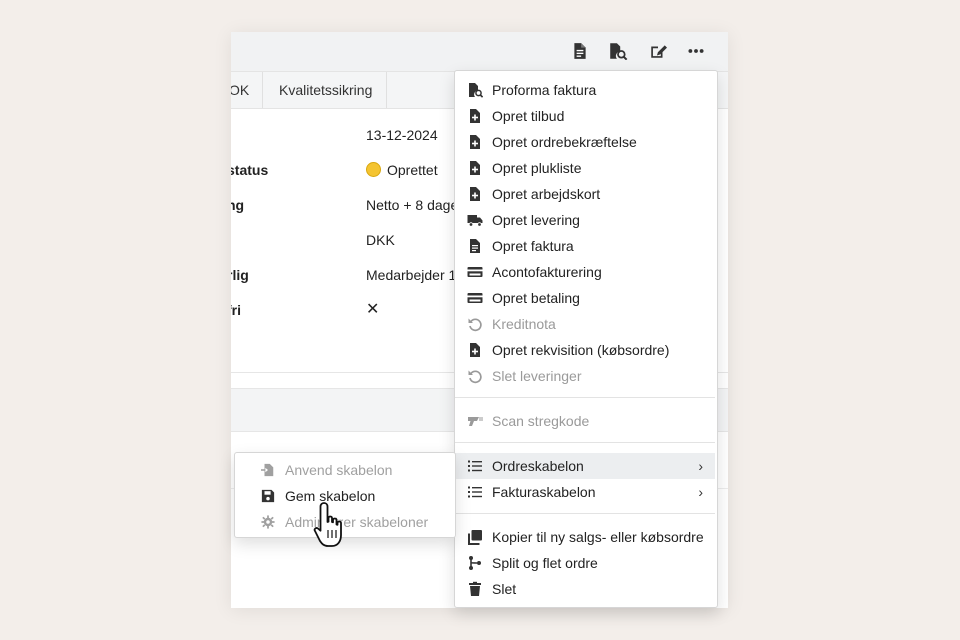 This screenshot has width=960, height=640. Describe the element at coordinates (475, 563) in the screenshot. I see `split-icon` at that location.